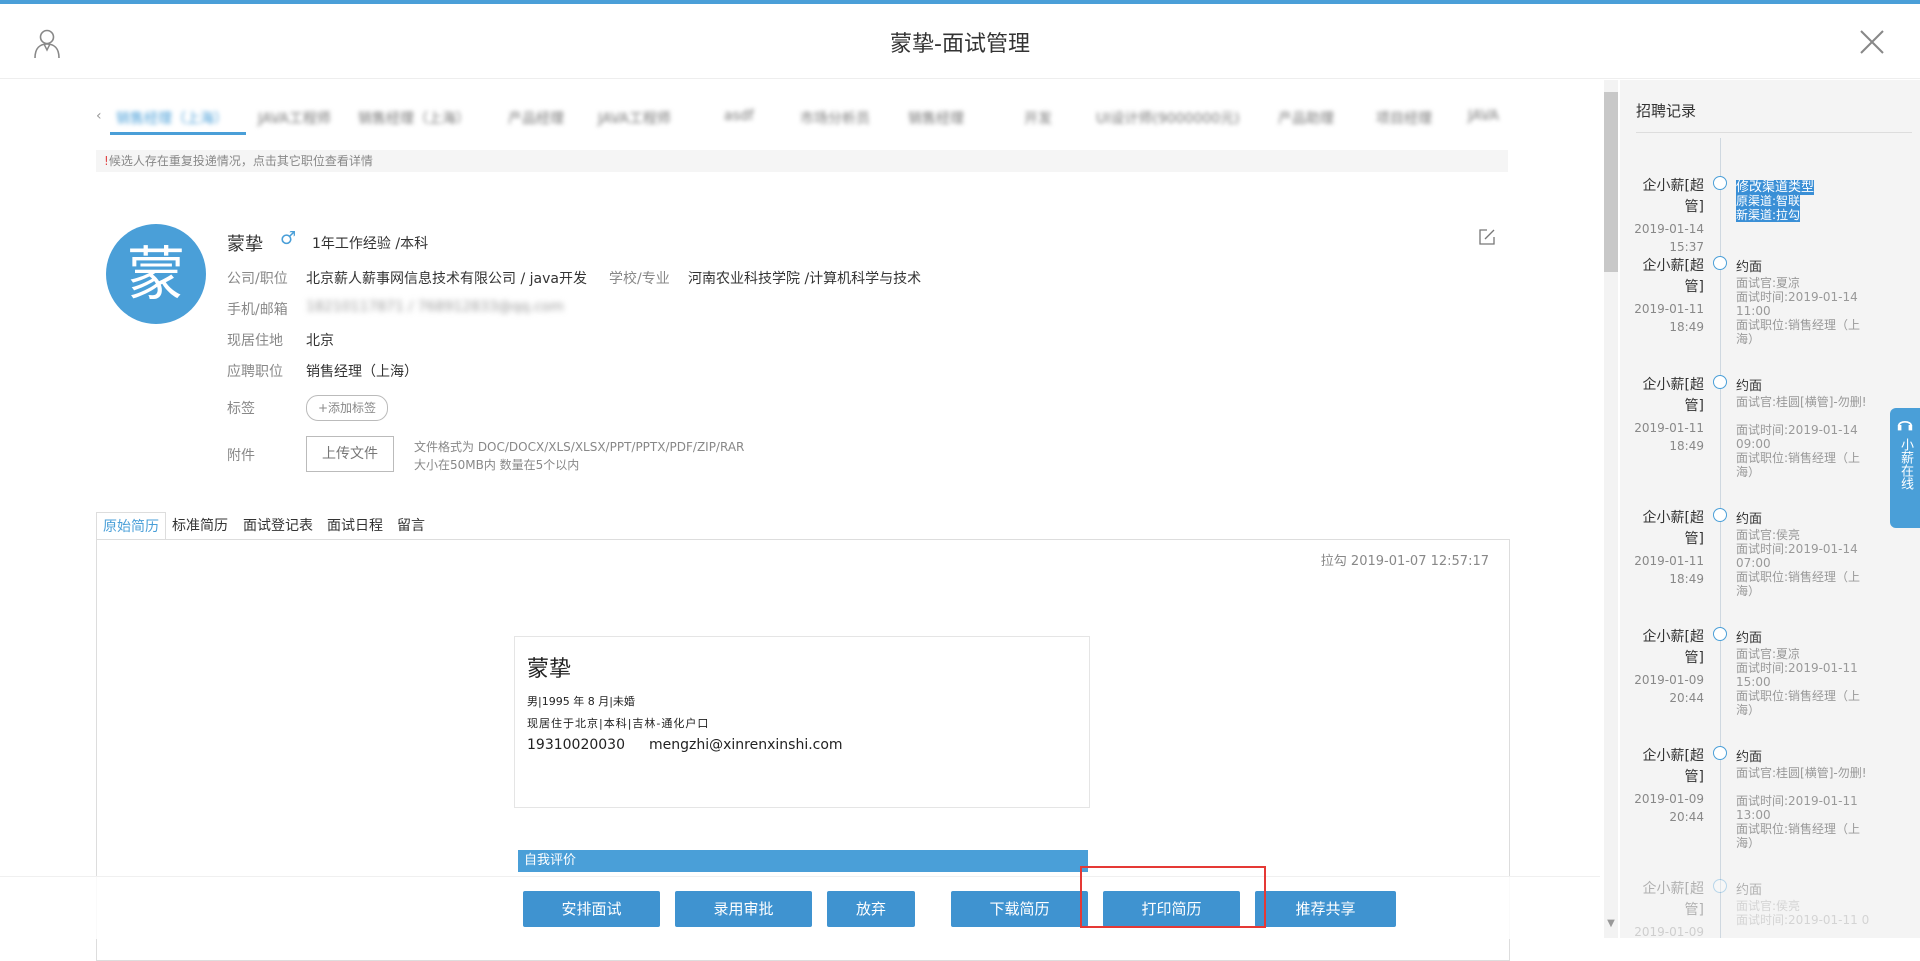 This screenshot has height=961, width=1920. Describe the element at coordinates (936, 118) in the screenshot. I see `position-tab: 销售经理` at that location.